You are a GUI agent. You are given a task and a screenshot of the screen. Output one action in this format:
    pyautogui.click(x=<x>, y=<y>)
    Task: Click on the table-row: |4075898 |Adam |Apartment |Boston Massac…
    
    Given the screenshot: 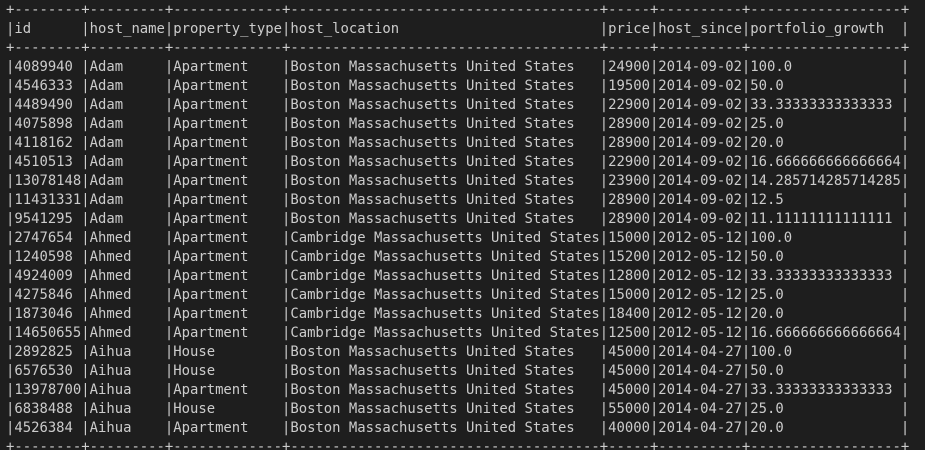 What is the action you would take?
    pyautogui.click(x=458, y=124)
    